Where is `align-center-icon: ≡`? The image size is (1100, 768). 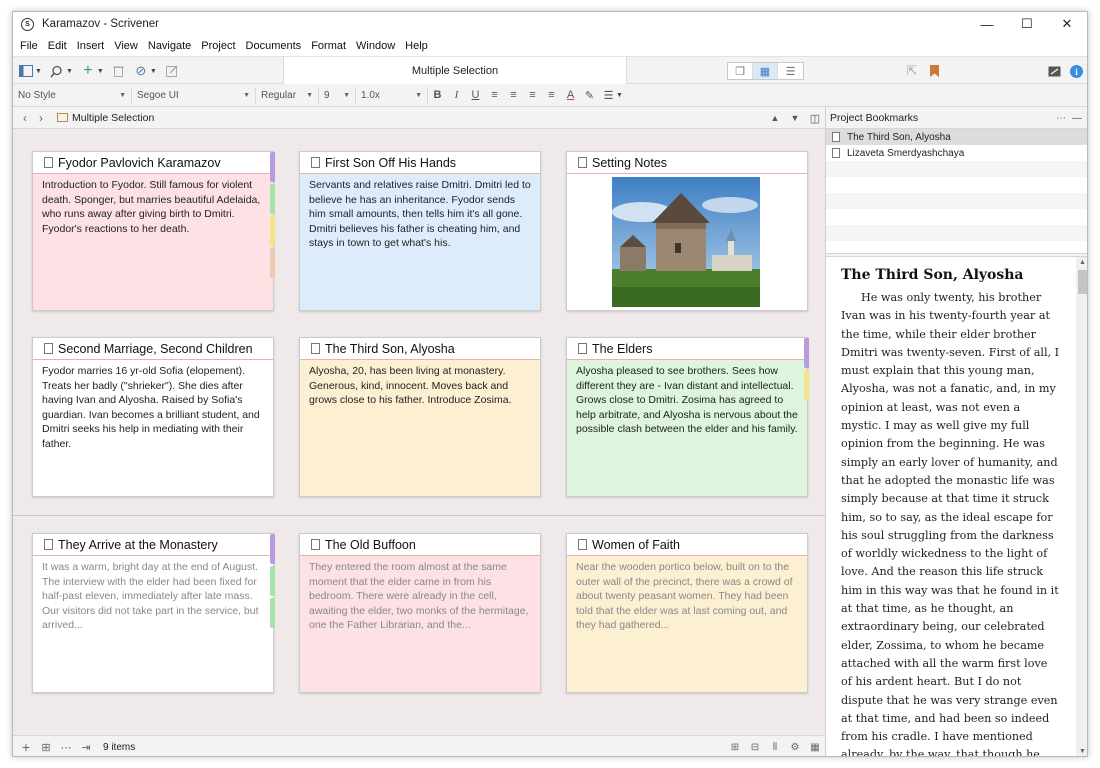
align-center-icon: ≡ is located at coordinates (513, 95).